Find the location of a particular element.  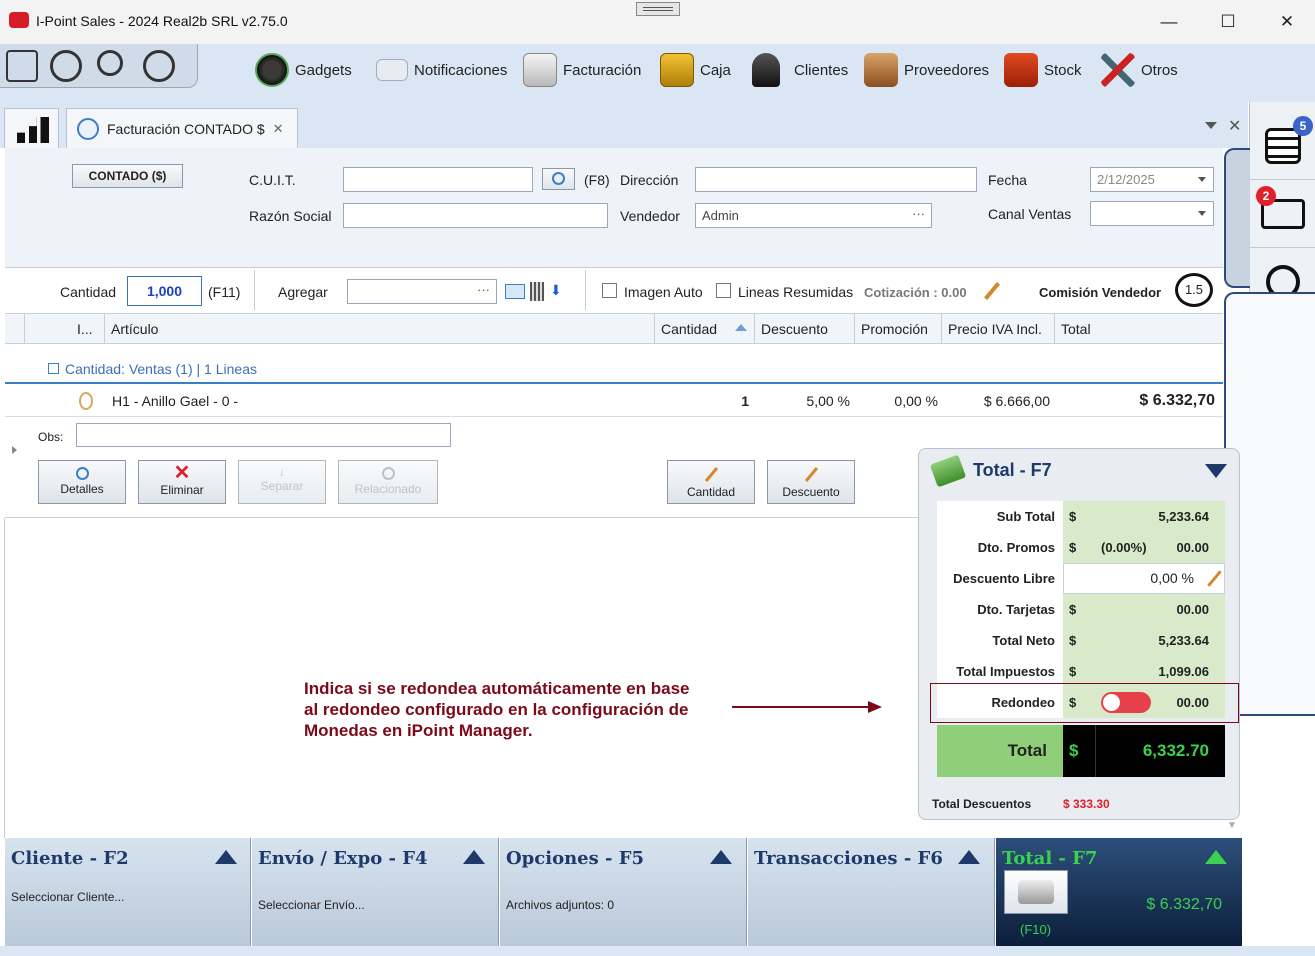

contado-button: CONTADO ($) is located at coordinates (127, 176).